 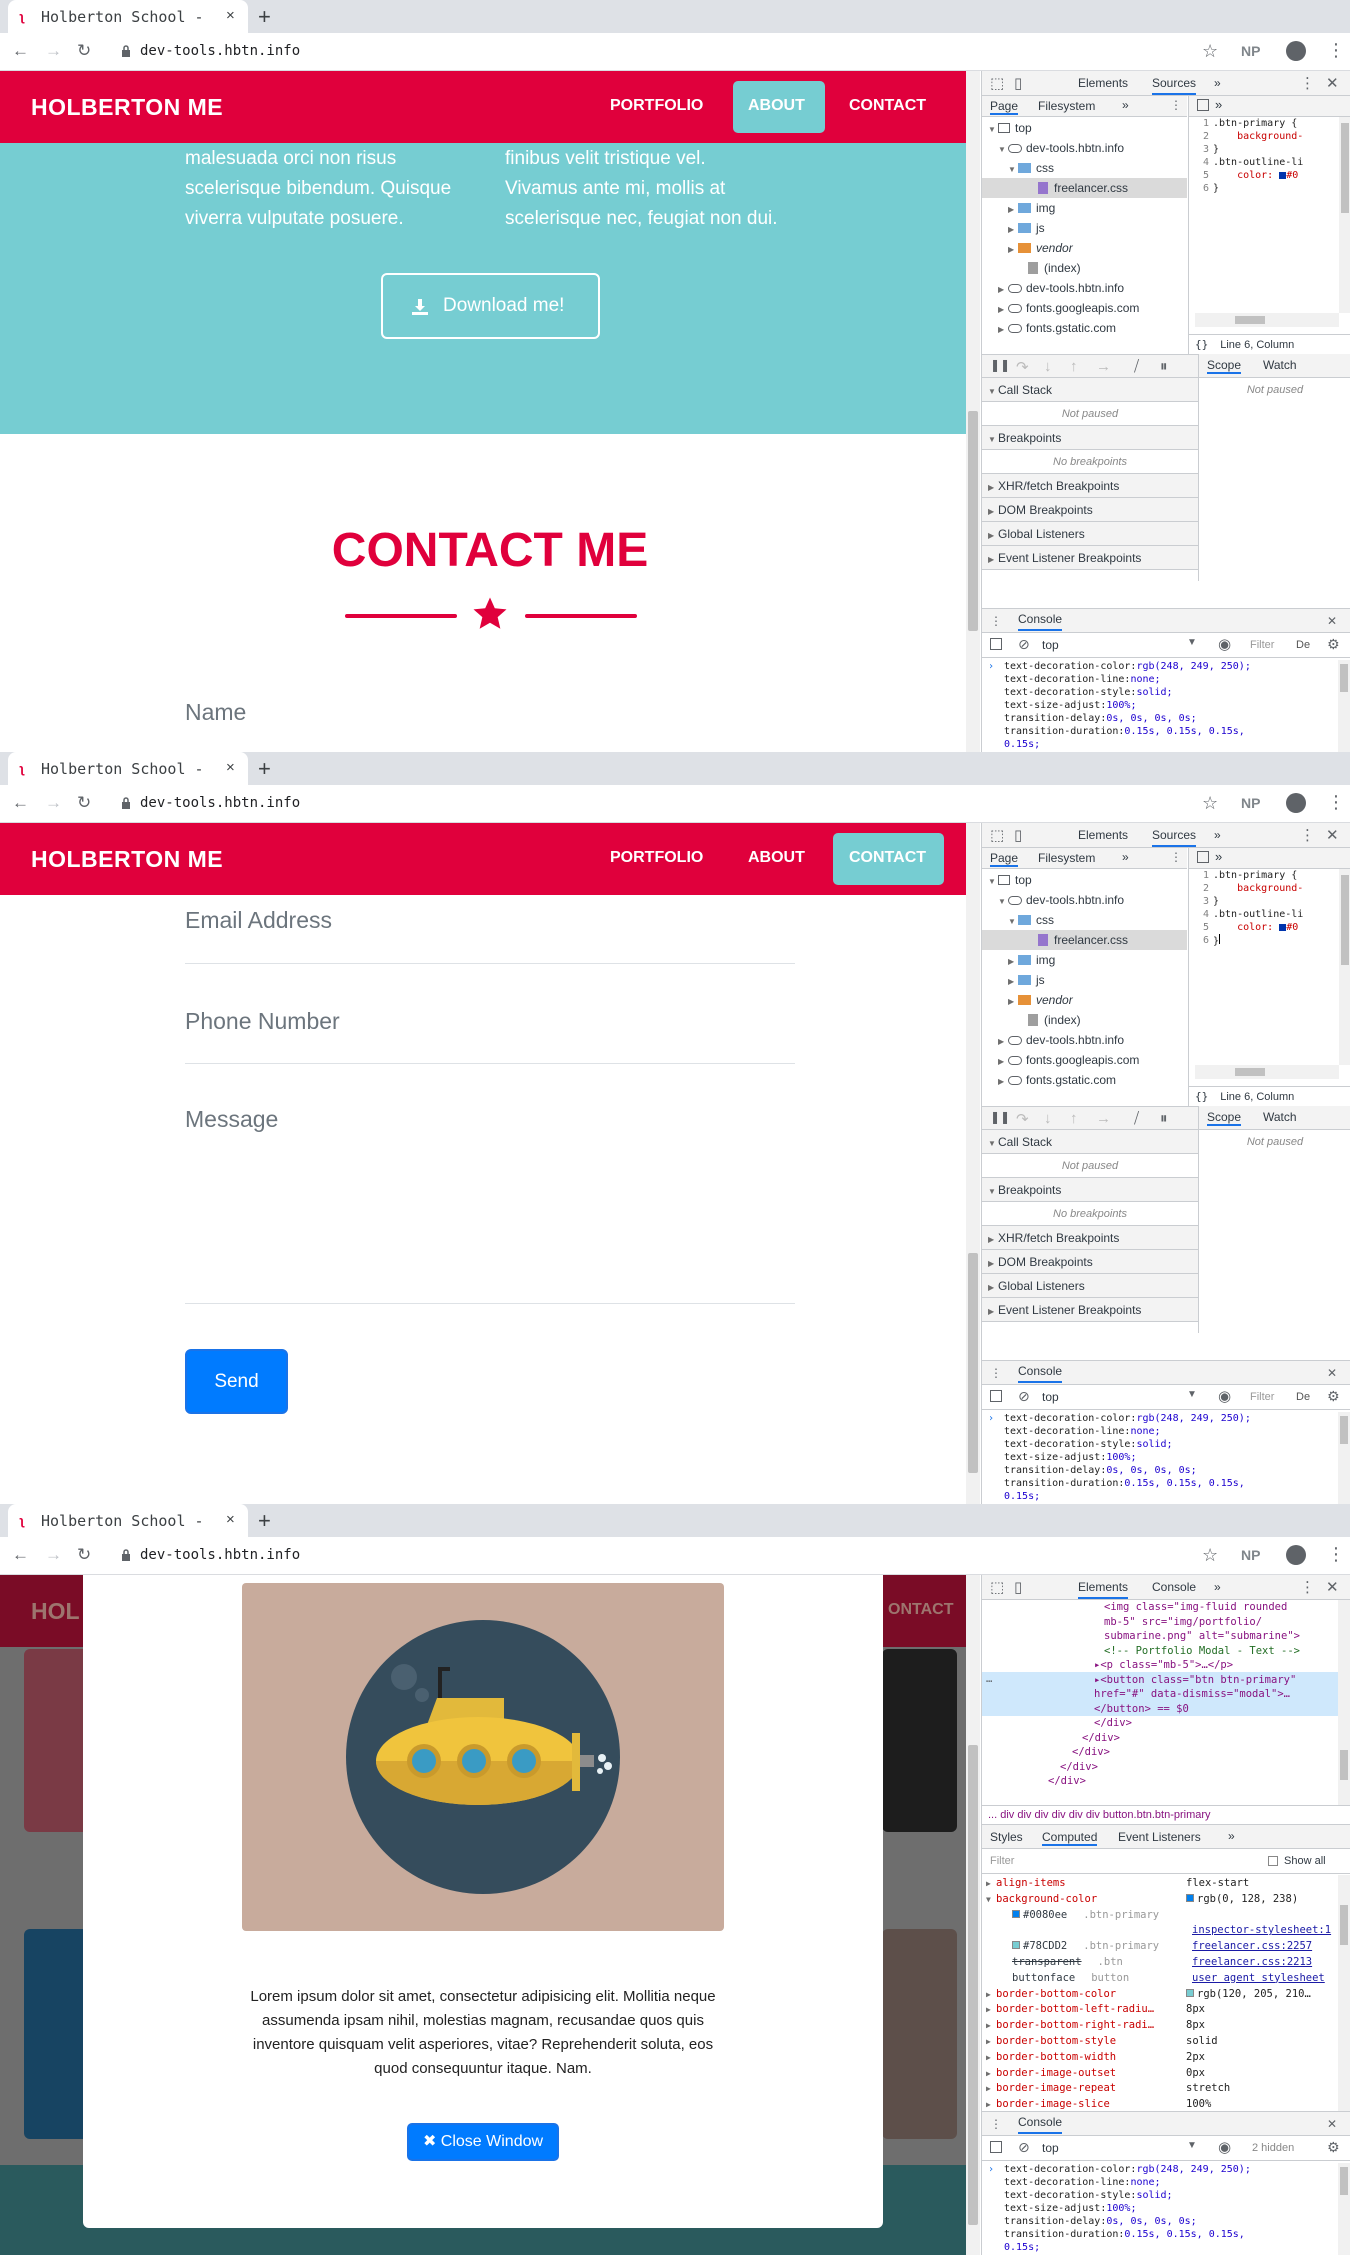 What do you see at coordinates (215, 712) in the screenshot?
I see `name-field: Name` at bounding box center [215, 712].